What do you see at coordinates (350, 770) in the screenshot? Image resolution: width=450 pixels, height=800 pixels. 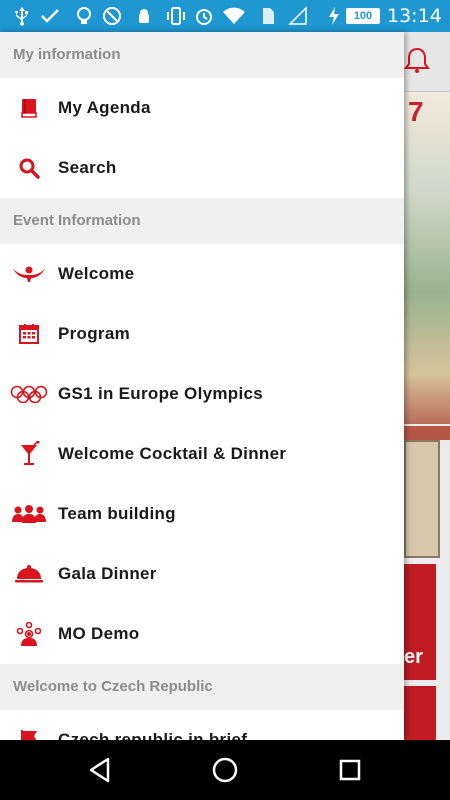 I see `recents-icon` at bounding box center [350, 770].